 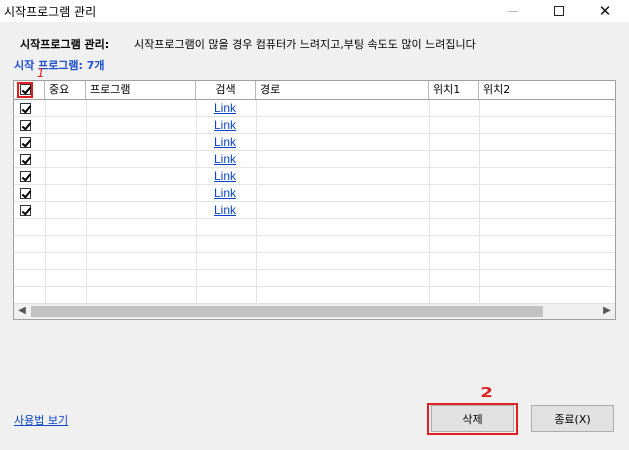 I want to click on header-path: 경로, so click(x=342, y=90).